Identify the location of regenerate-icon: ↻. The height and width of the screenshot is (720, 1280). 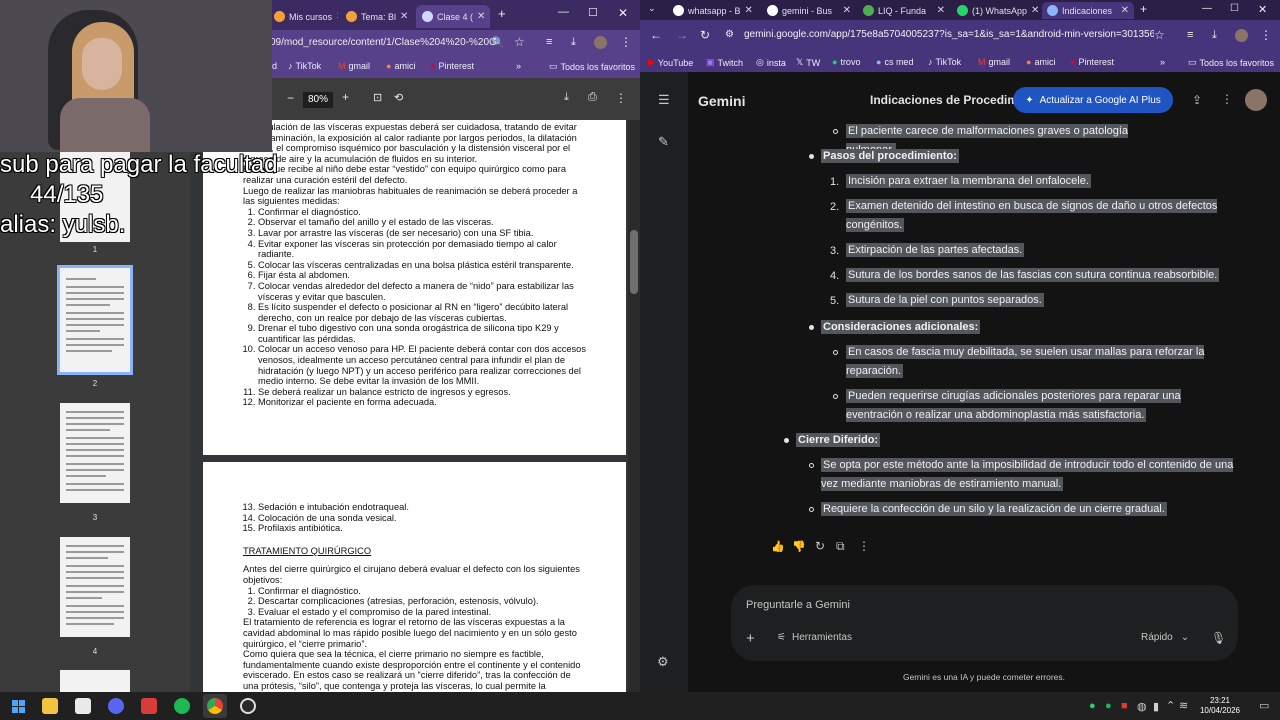
(820, 546).